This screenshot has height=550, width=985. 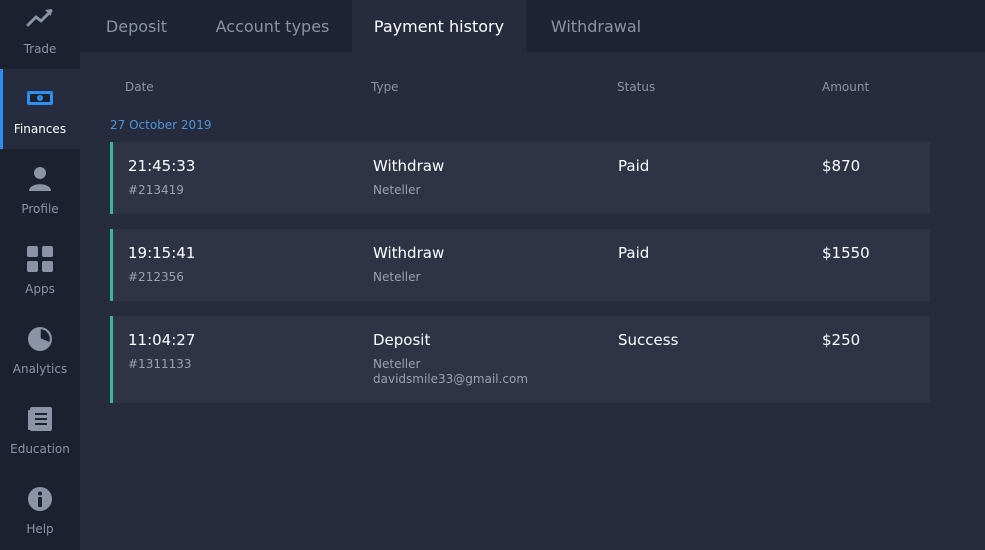 What do you see at coordinates (846, 253) in the screenshot?
I see `payment-amount: $1550` at bounding box center [846, 253].